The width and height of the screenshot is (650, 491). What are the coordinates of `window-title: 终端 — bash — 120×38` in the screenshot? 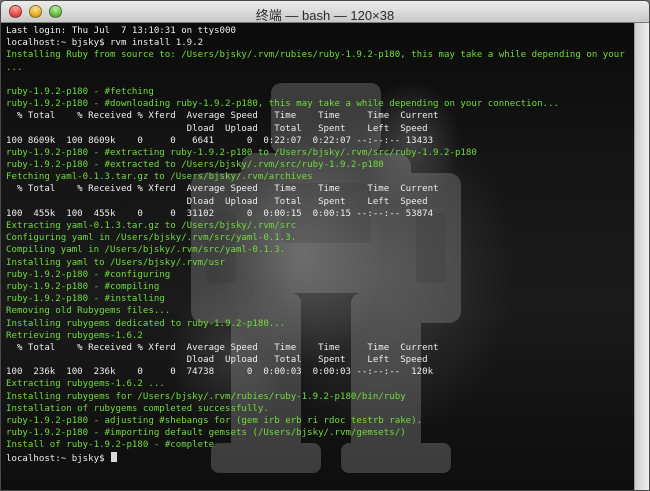 It's located at (325, 15).